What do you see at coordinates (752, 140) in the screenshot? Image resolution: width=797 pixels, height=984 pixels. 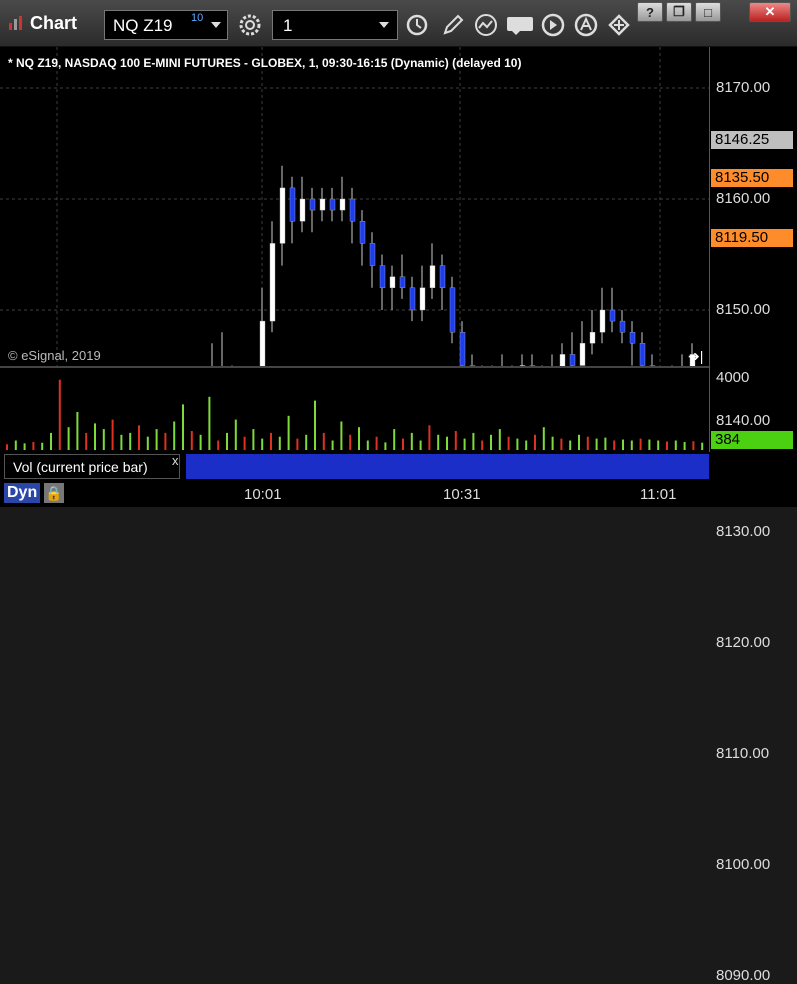 I see `last-price-tag: 8146.25` at bounding box center [752, 140].